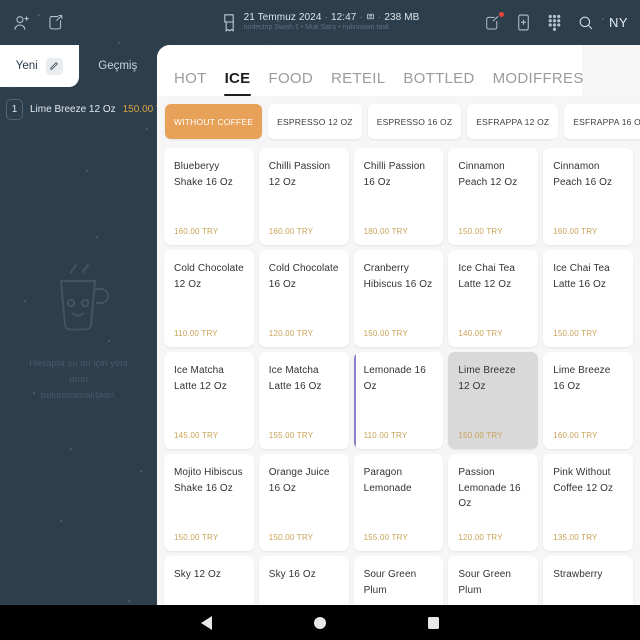 The image size is (640, 640). What do you see at coordinates (493, 21) in the screenshot?
I see `notification-icon` at bounding box center [493, 21].